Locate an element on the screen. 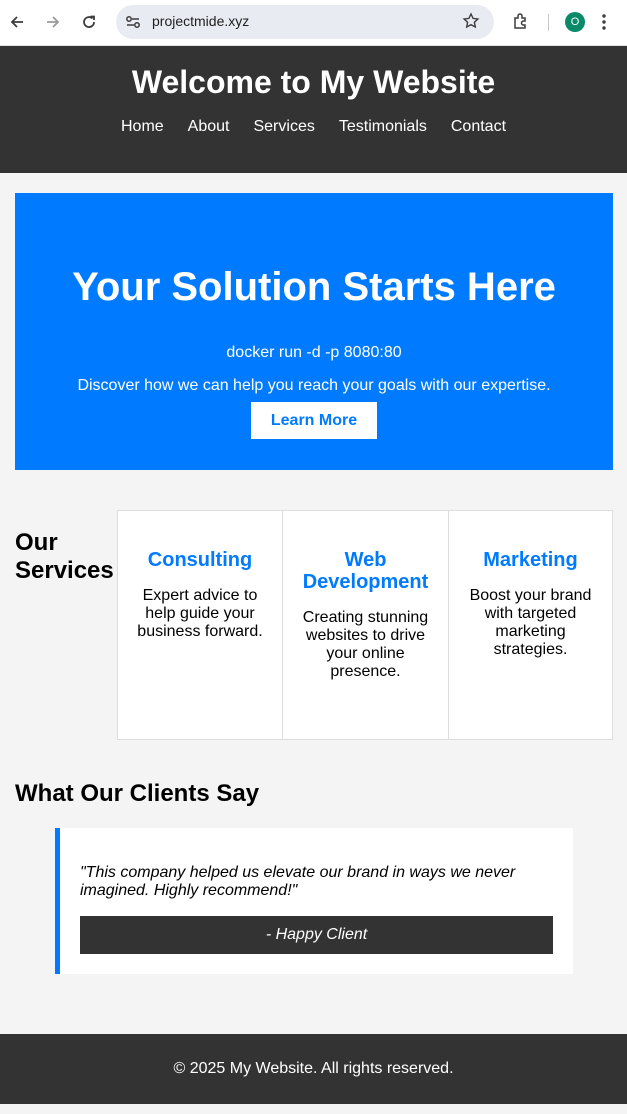 Image resolution: width=627 pixels, height=1114 pixels. testimonial-author: - Happy Client is located at coordinates (316, 935).